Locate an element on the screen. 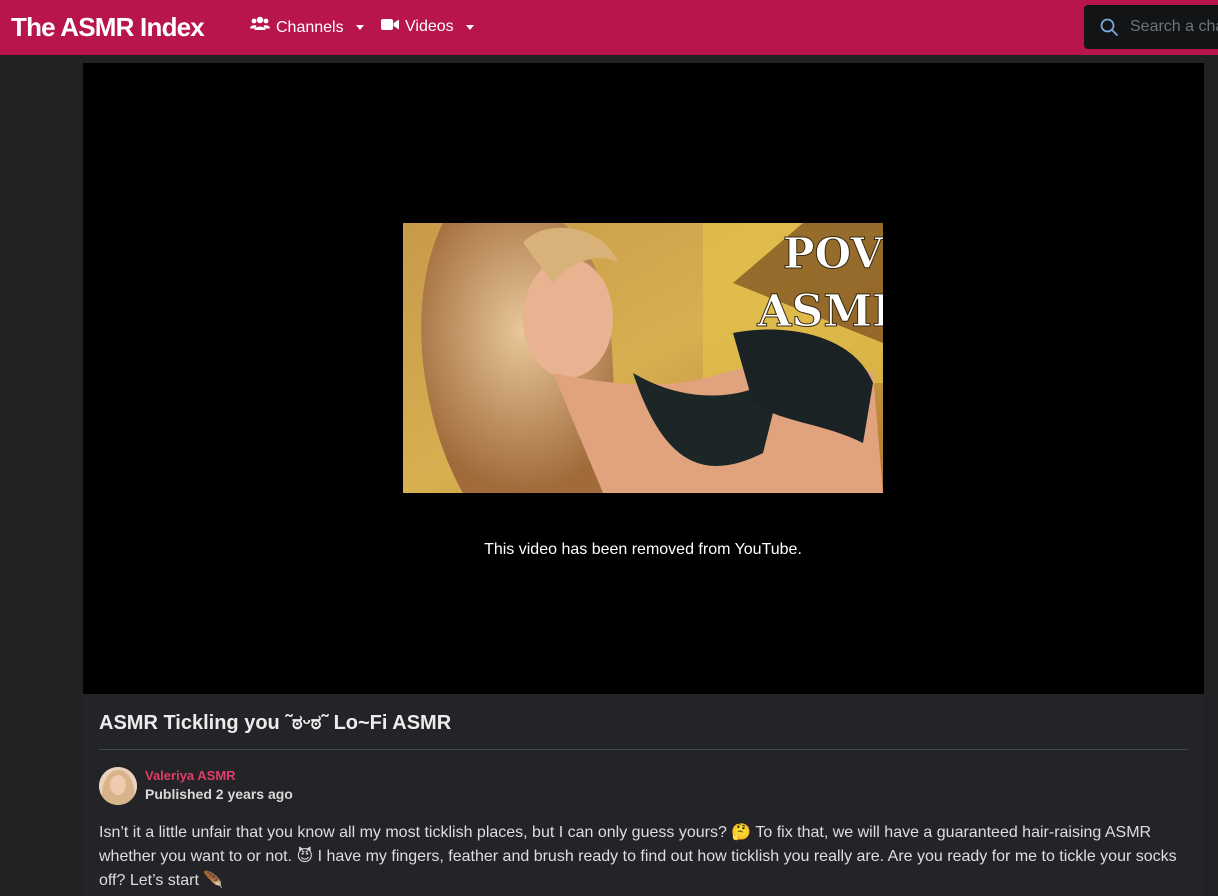 Image resolution: width=1218 pixels, height=896 pixels. videos-label: Videos is located at coordinates (429, 26).